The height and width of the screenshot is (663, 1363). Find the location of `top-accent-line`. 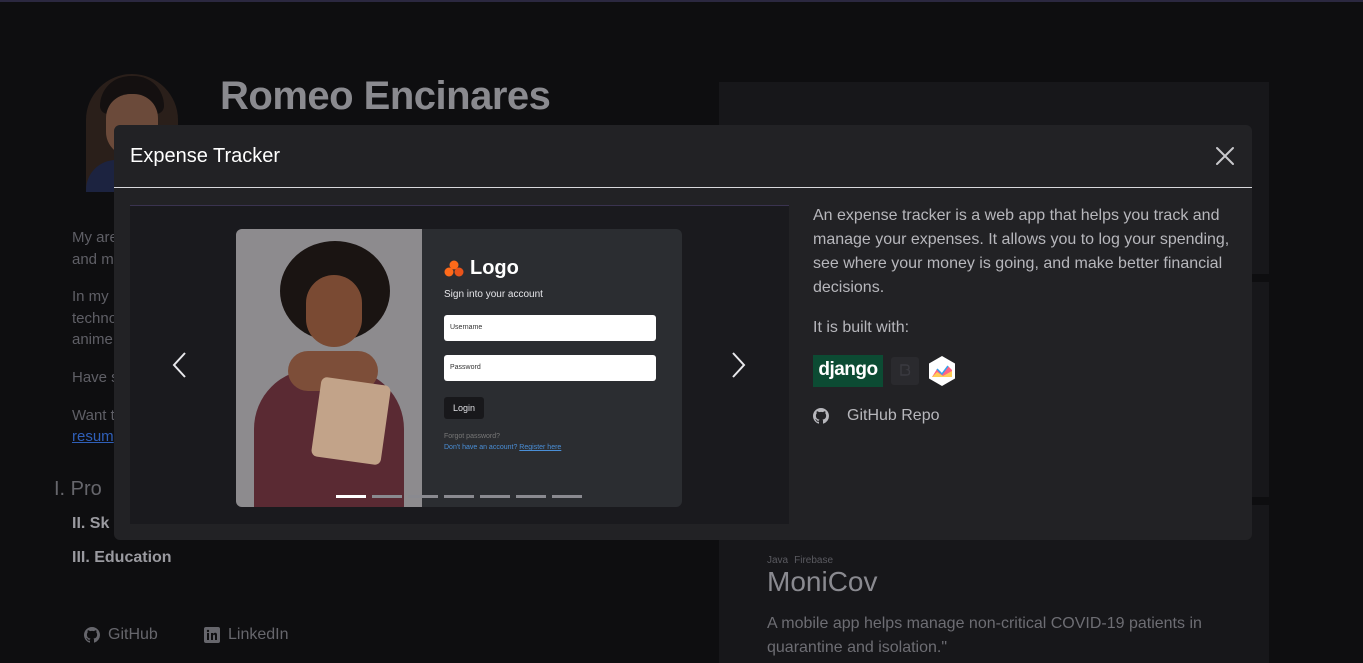

top-accent-line is located at coordinates (681, 1).